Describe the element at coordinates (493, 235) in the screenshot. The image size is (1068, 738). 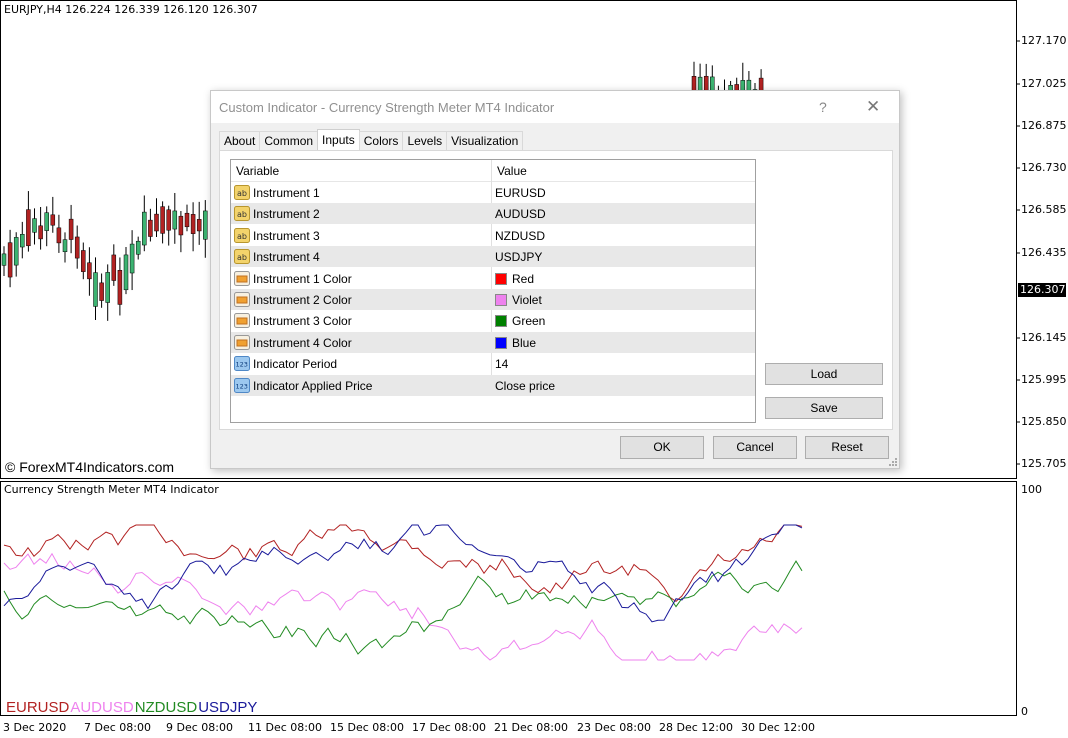
I see `input-row: ab Instrument 3 NZDUSD` at that location.